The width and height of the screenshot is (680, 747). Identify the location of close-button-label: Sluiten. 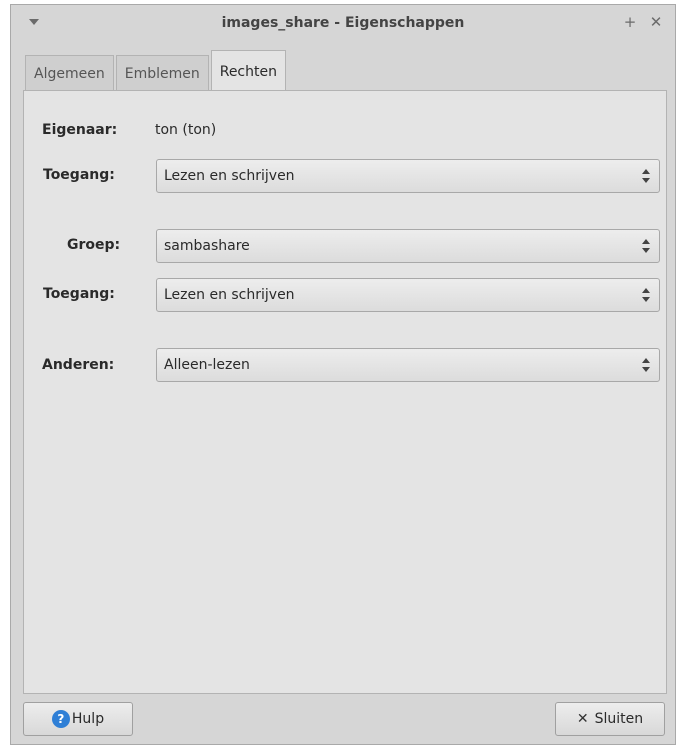
(619, 719).